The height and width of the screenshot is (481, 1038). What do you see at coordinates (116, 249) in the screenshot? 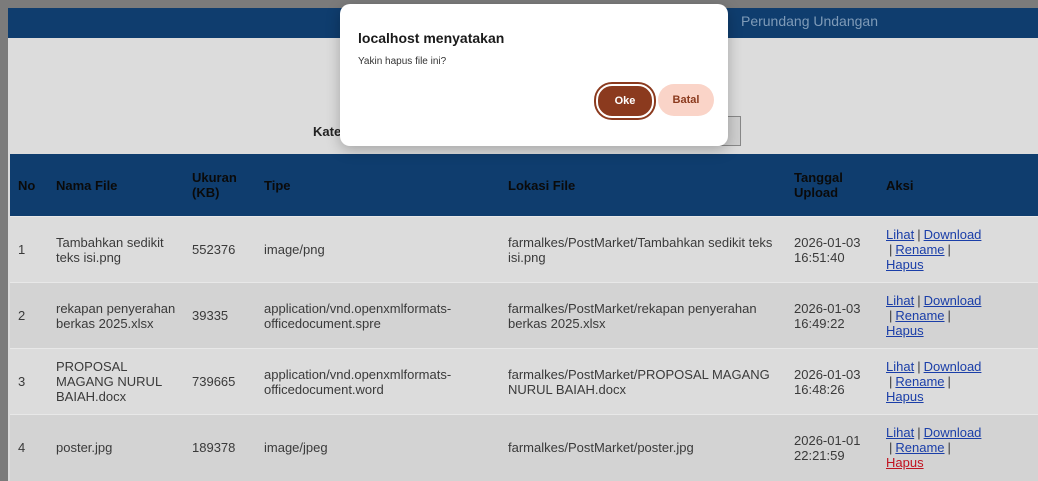
I see `cell-name: Tambahkan sedikit teks isi.png` at bounding box center [116, 249].